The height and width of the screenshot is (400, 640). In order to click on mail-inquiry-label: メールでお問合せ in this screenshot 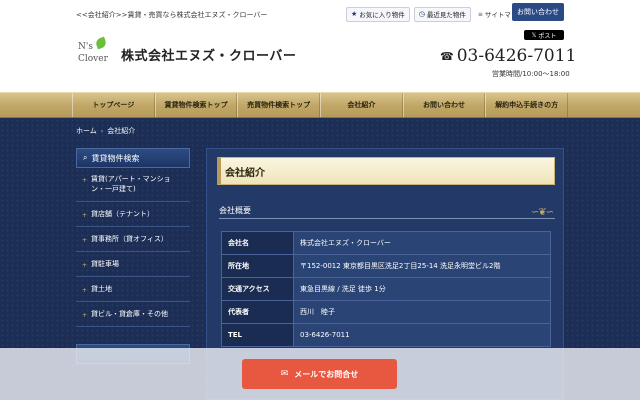, I will do `click(326, 374)`.